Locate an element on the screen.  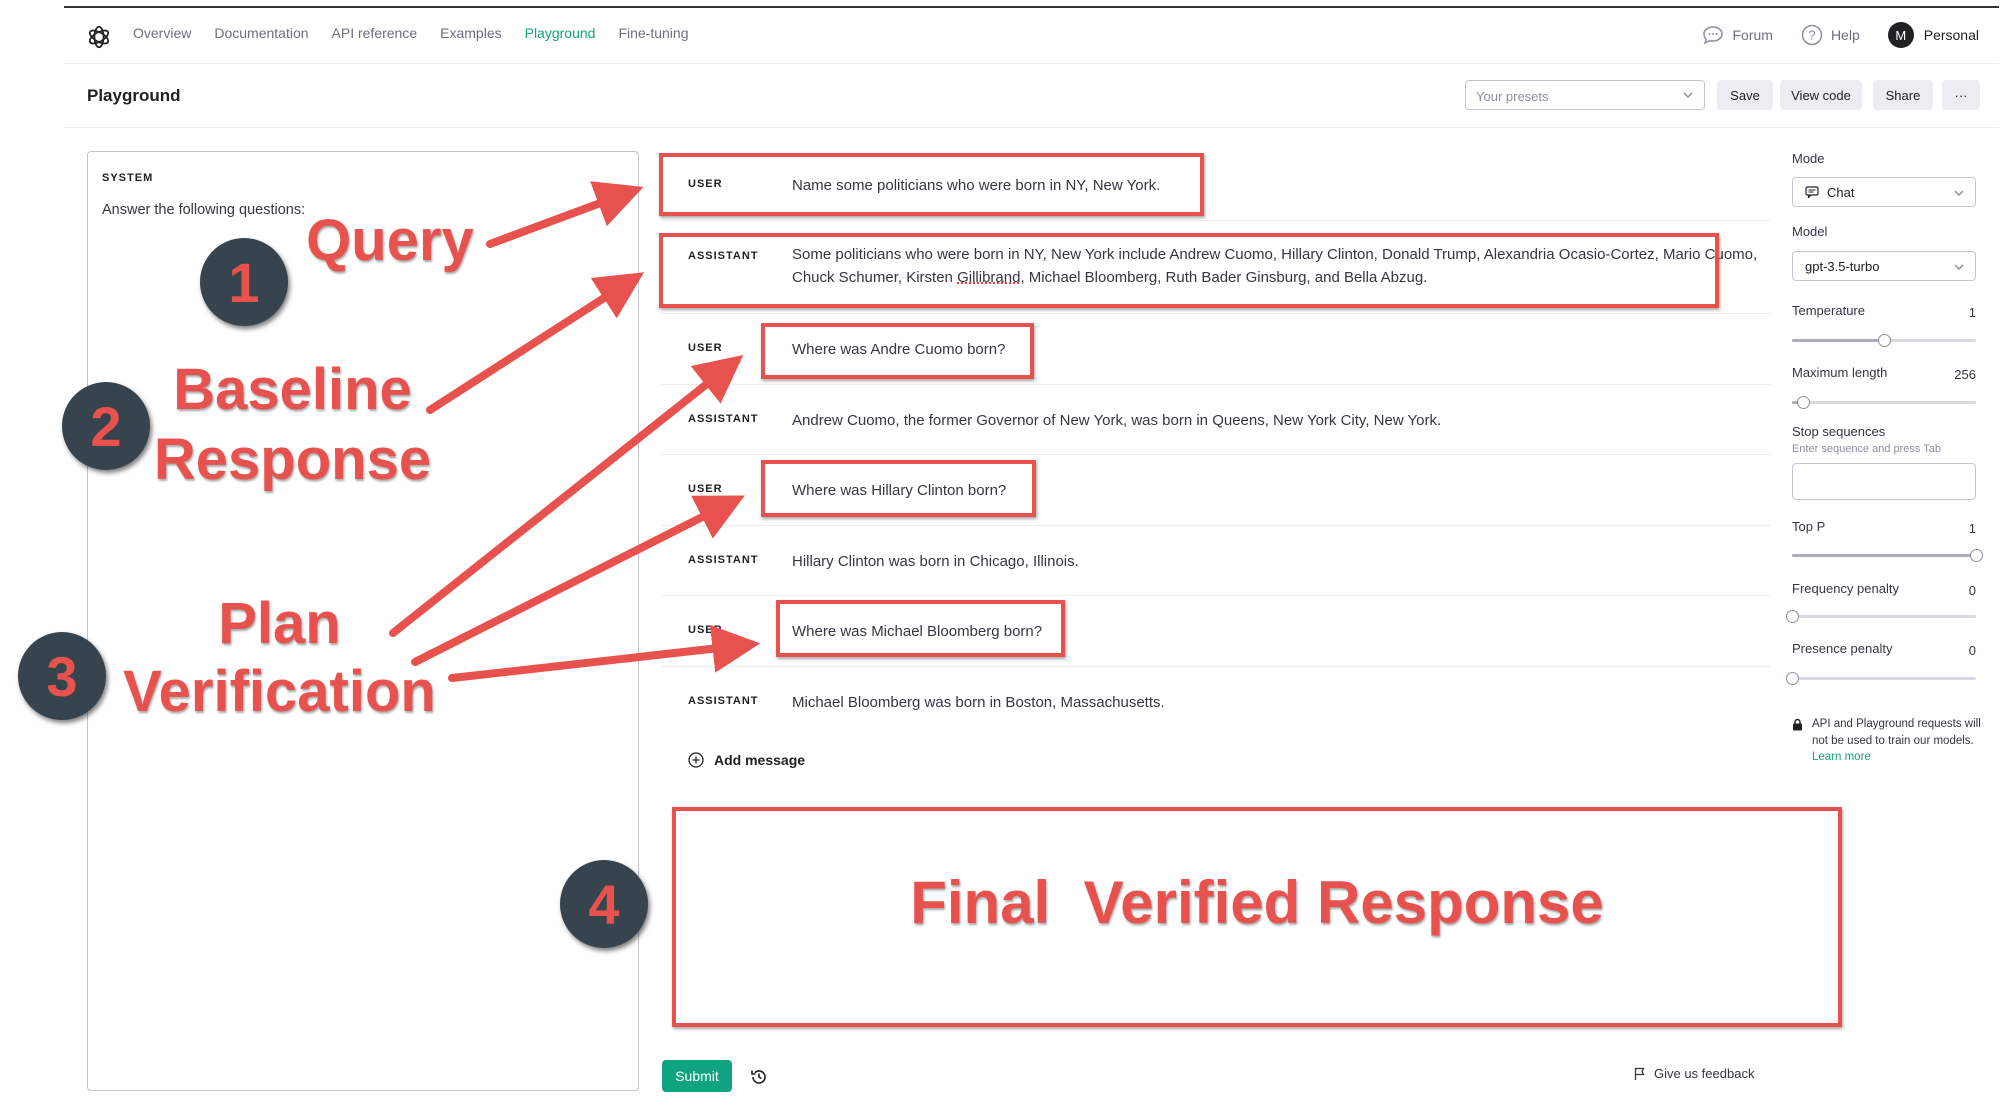
stop-sequences-hint: Enter sequence and press Tab is located at coordinates (1867, 449).